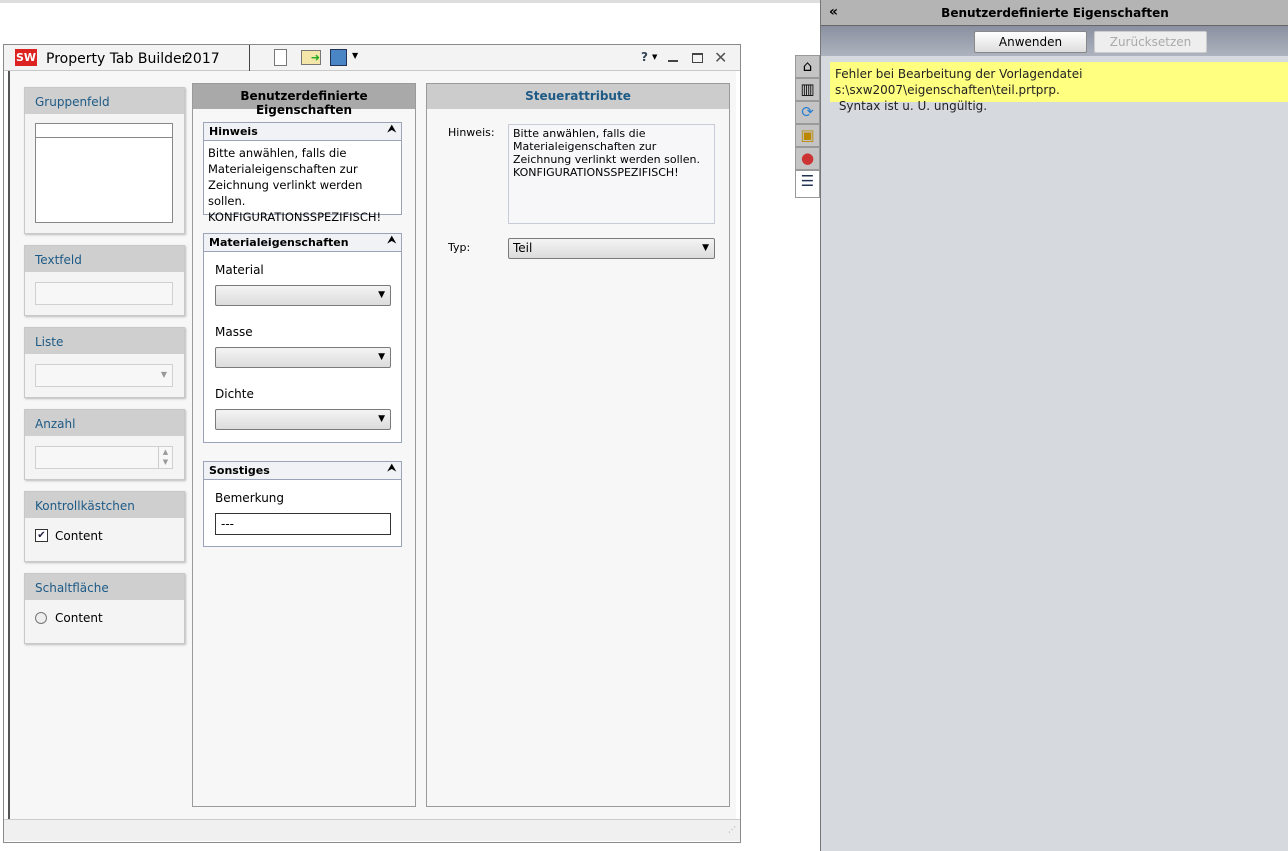  I want to click on design-library-tab-icon: ▥, so click(807, 89).